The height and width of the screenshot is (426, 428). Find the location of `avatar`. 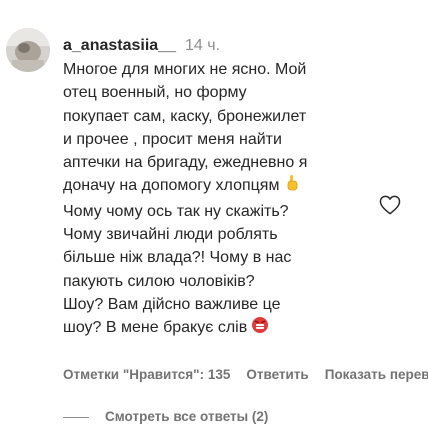

avatar is located at coordinates (28, 50).